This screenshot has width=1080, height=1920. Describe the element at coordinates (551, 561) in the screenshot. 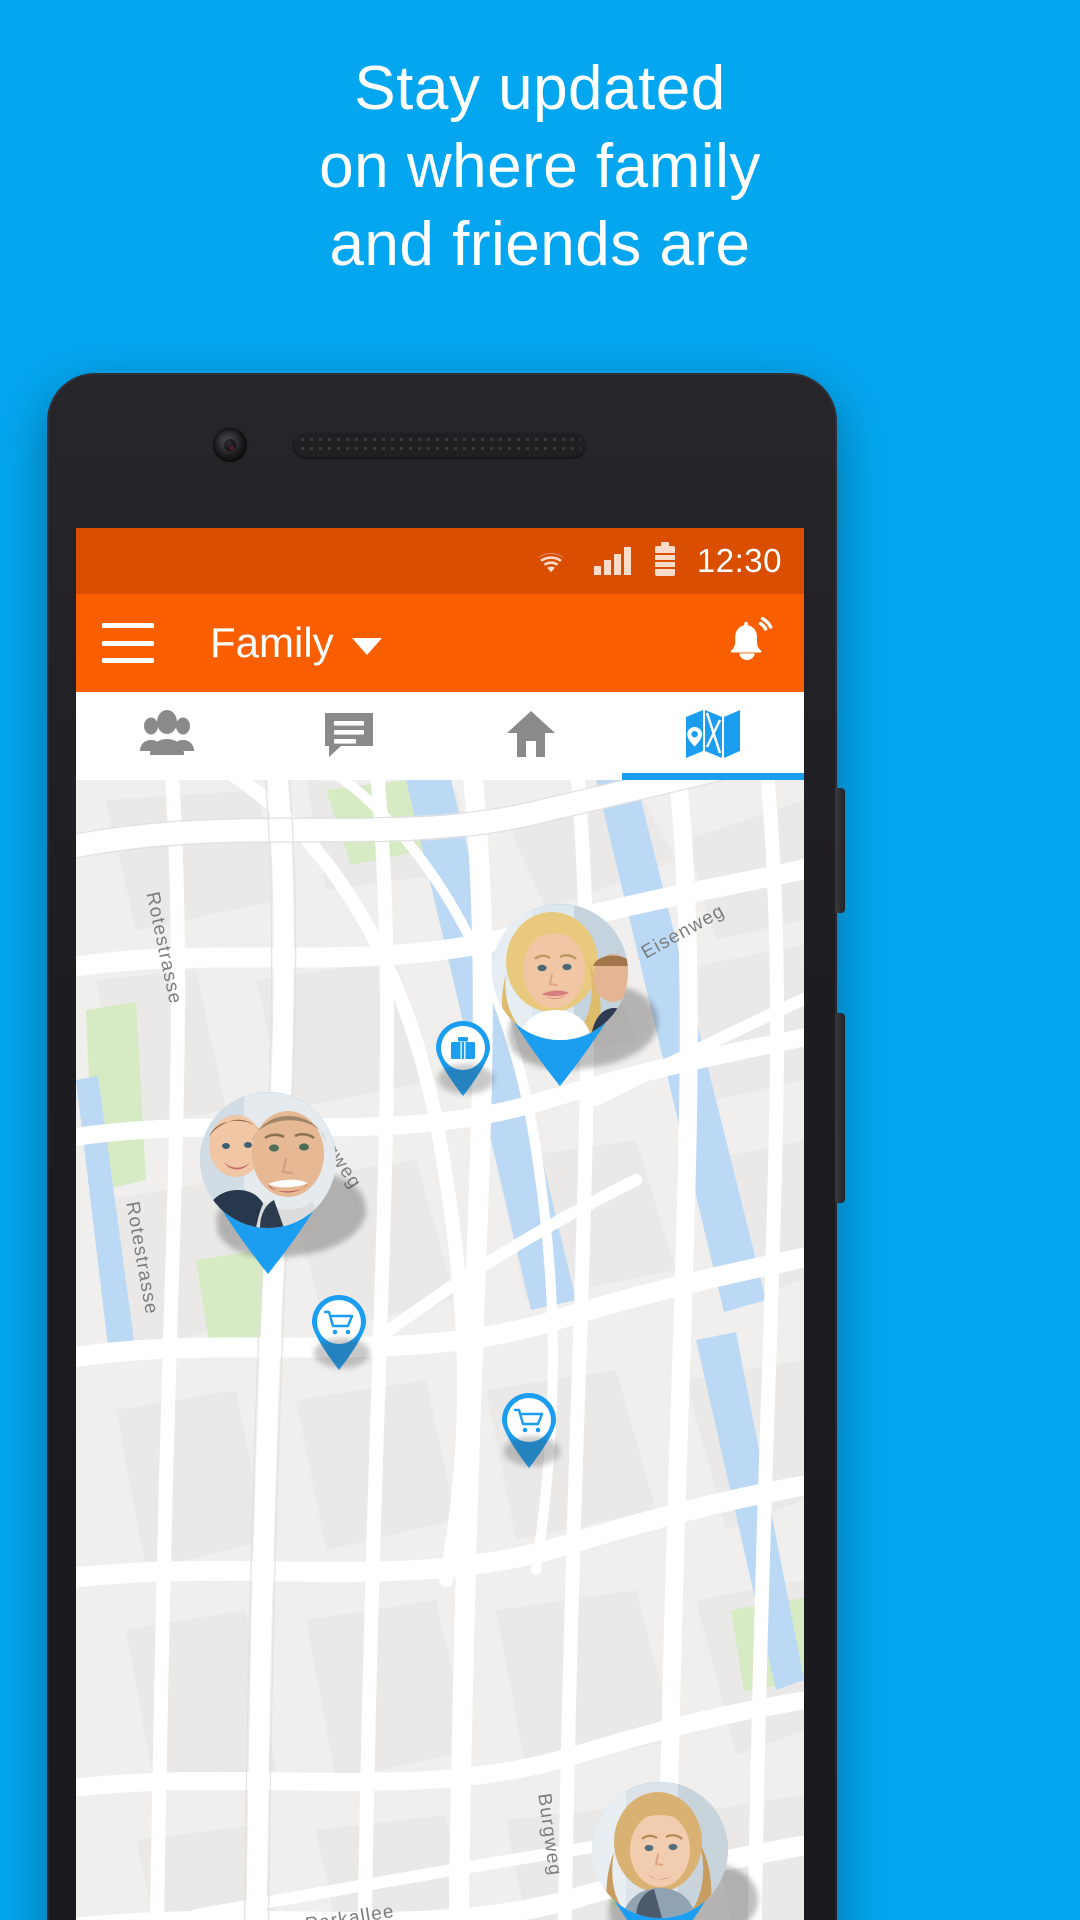

I see `wifi-icon` at that location.